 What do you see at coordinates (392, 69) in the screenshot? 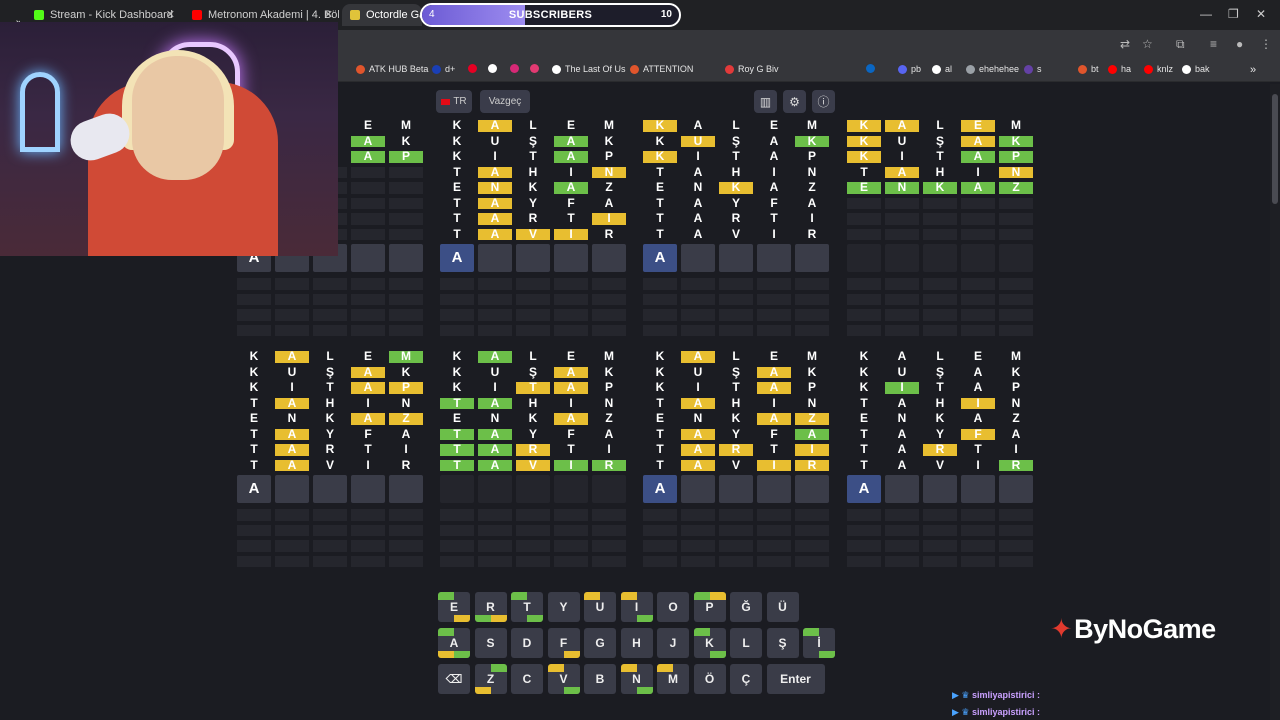
I see `bookmark-item: ATK HUB Beta` at bounding box center [392, 69].